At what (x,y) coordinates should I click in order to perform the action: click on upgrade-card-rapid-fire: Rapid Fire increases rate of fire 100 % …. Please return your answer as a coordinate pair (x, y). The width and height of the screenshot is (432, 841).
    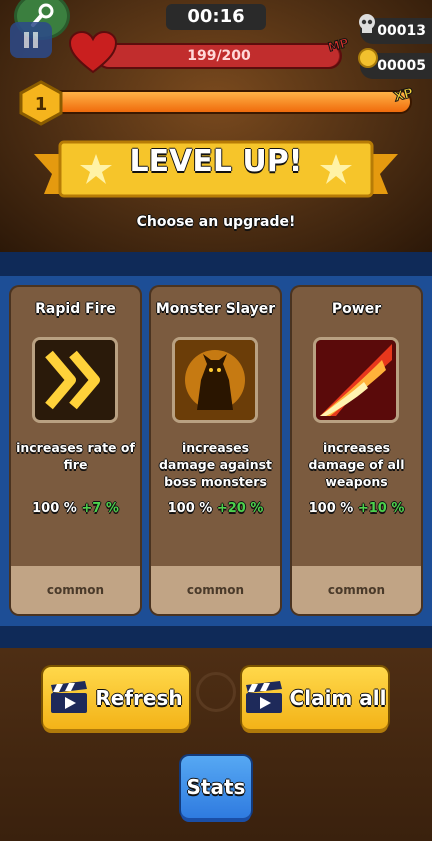
    Looking at the image, I should click on (75, 450).